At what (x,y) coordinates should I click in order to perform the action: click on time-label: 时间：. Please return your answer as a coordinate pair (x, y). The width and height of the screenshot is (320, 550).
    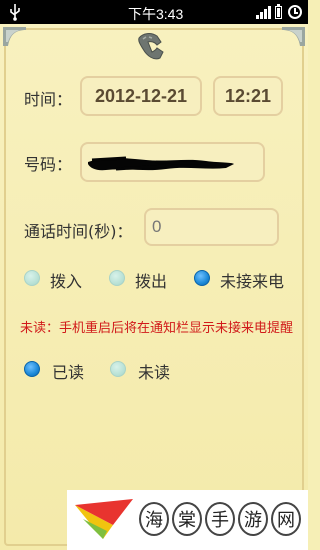
    Looking at the image, I should click on (48, 99).